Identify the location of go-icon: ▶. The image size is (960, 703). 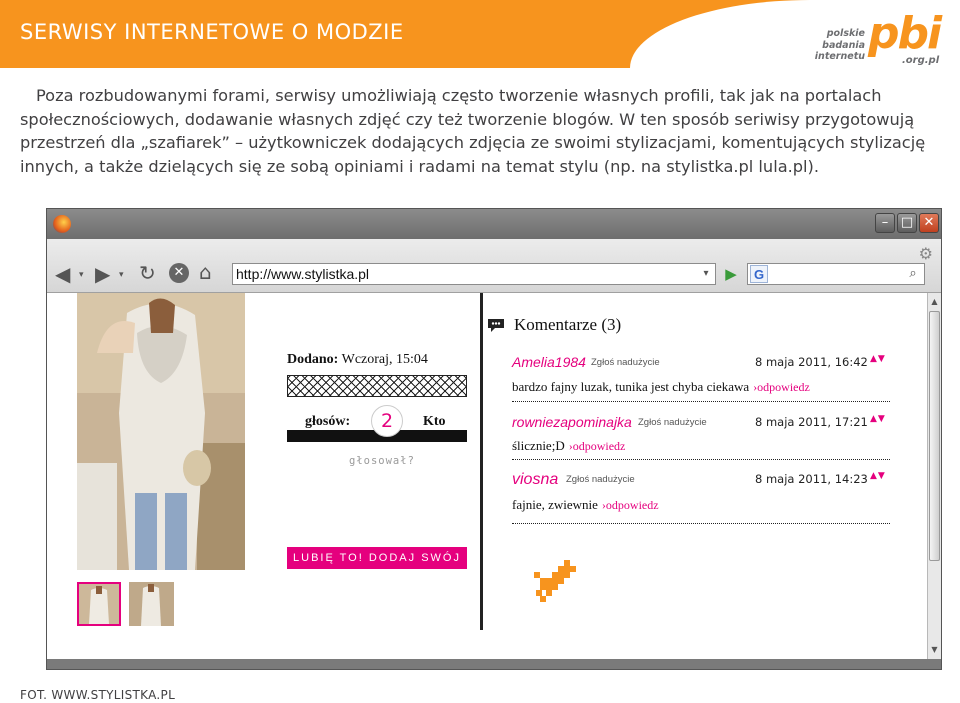
(731, 274).